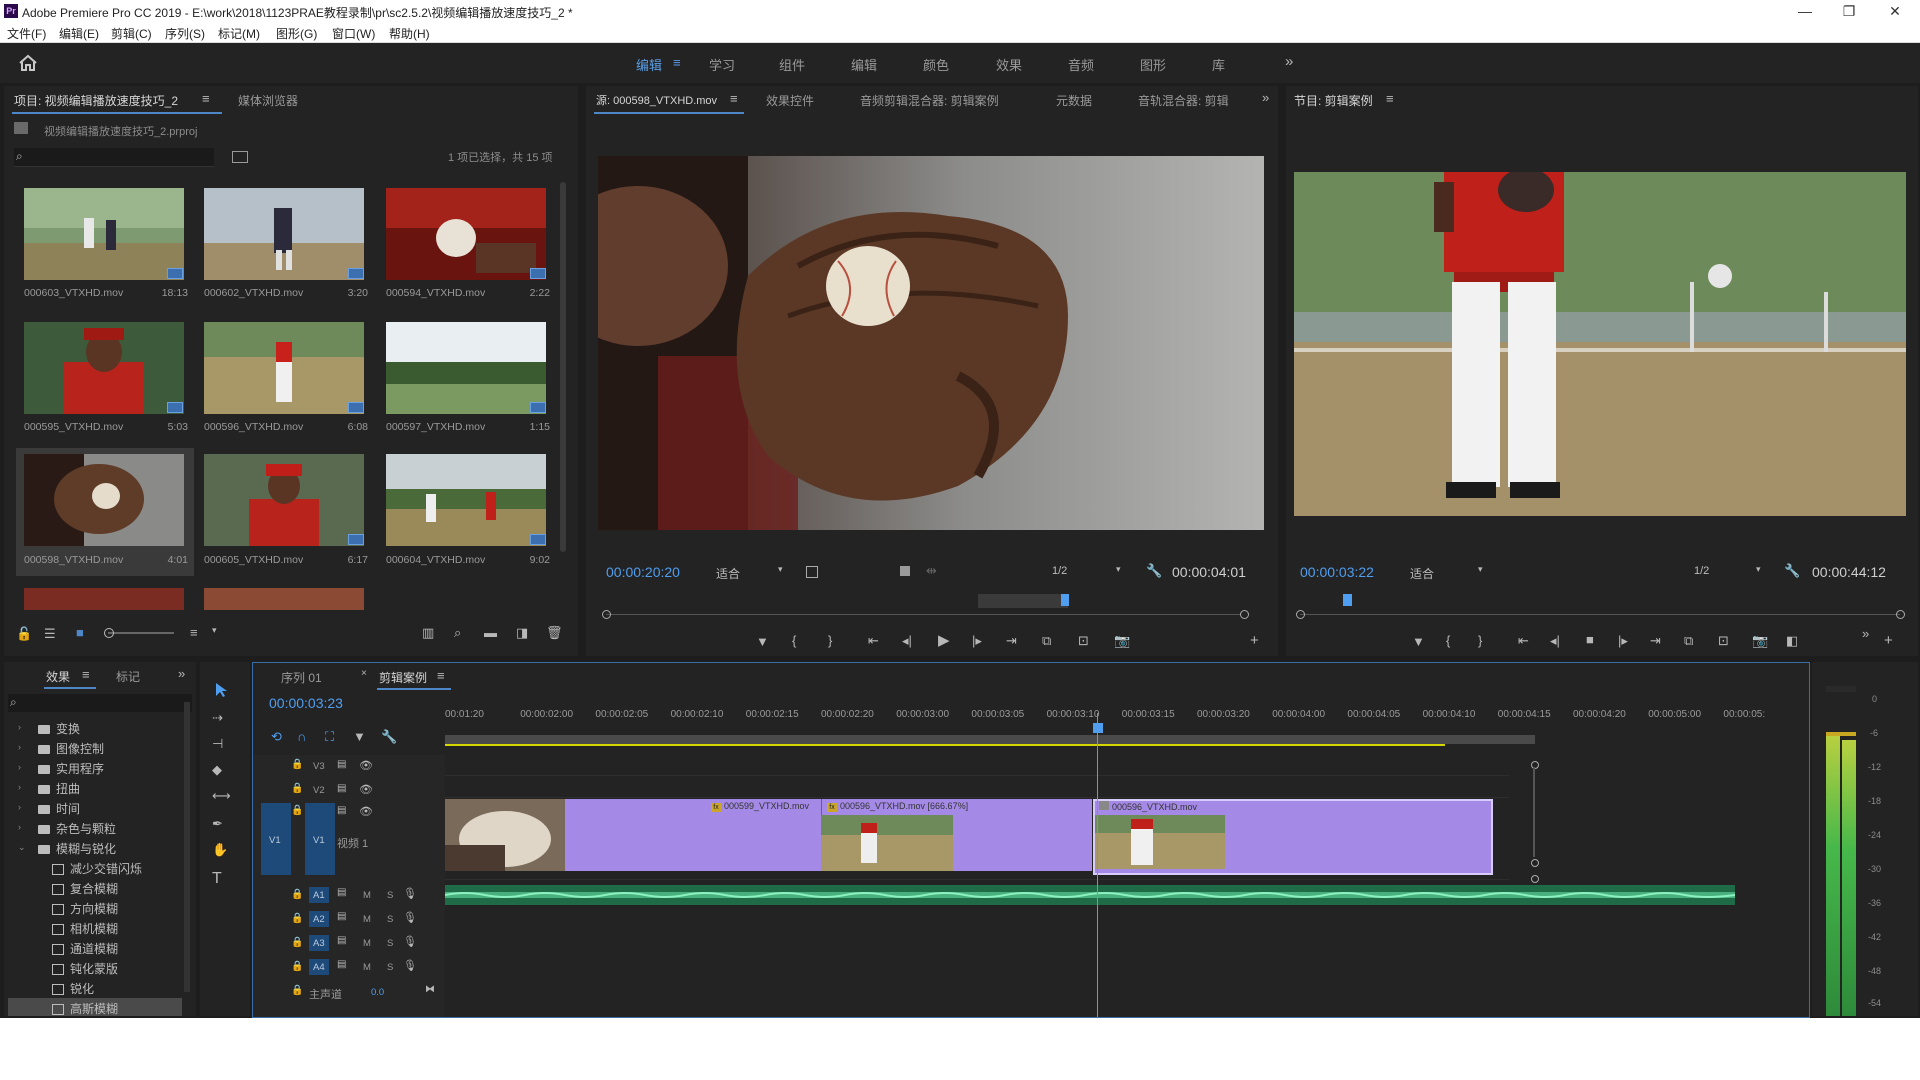 The width and height of the screenshot is (1920, 1080). Describe the element at coordinates (377, 992) in the screenshot. I see `master-volume-value: 0.0` at that location.